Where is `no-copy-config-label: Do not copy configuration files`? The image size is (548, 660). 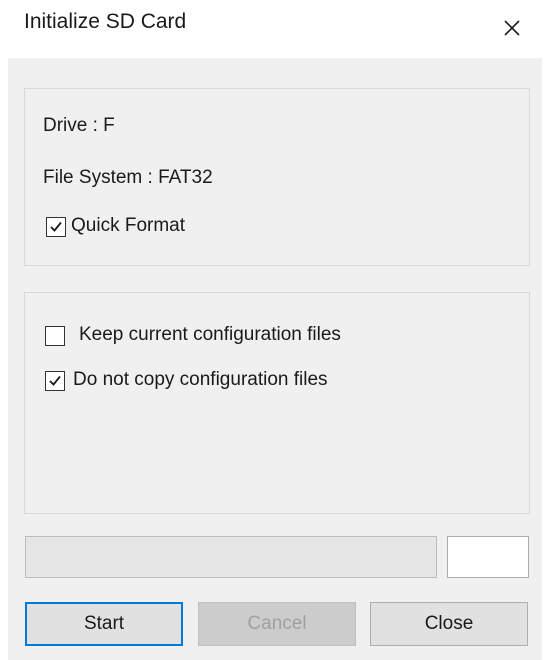
no-copy-config-label: Do not copy configuration files is located at coordinates (200, 380).